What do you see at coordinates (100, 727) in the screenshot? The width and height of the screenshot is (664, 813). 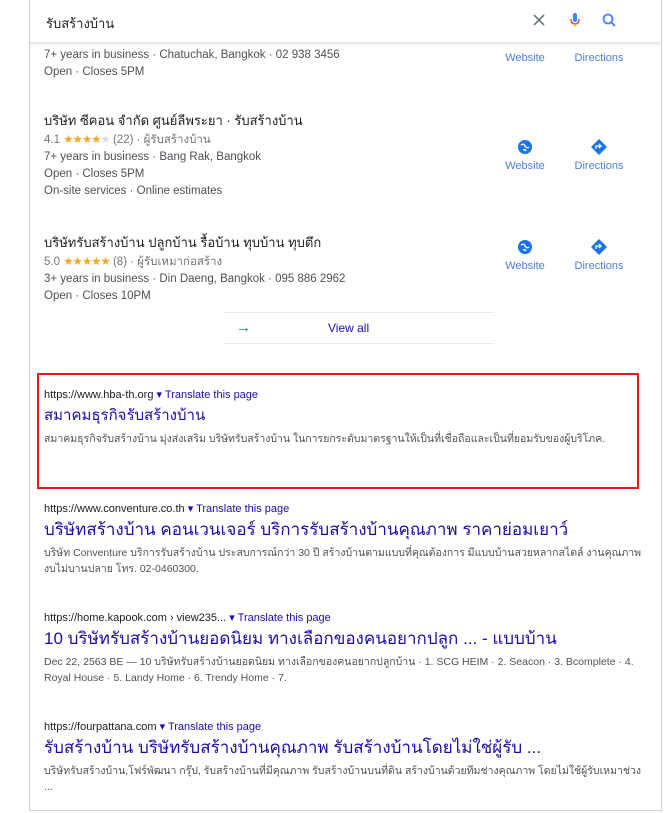 I see `result-url-text: https://fourpattana.com` at bounding box center [100, 727].